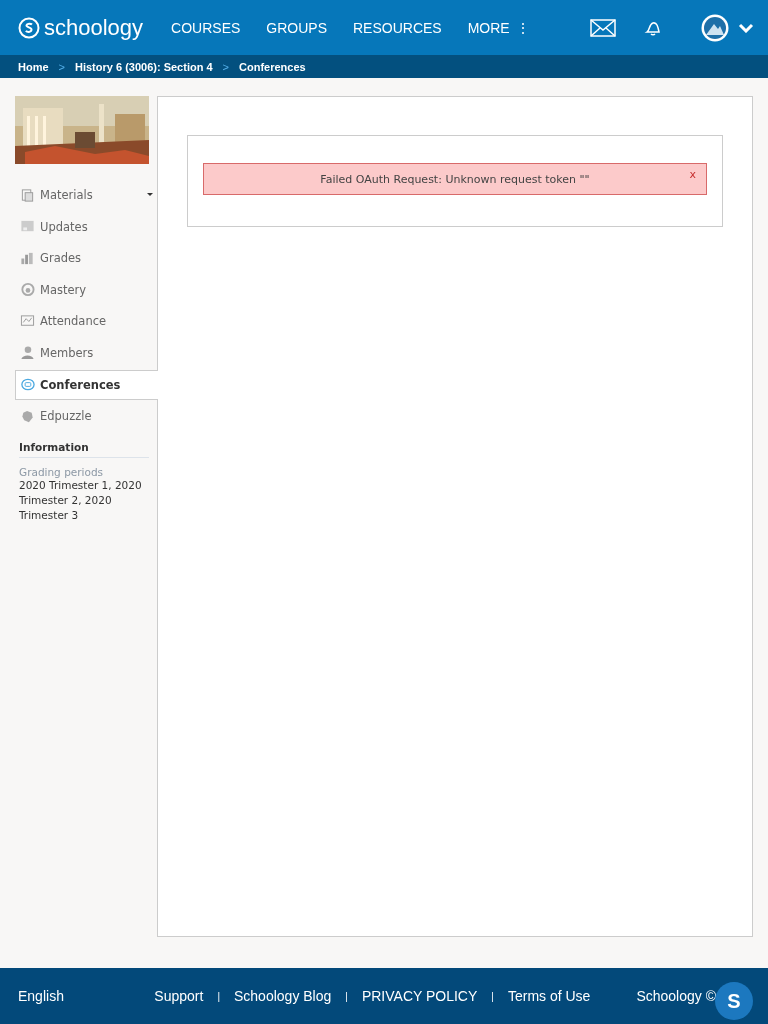 The image size is (768, 1024). What do you see at coordinates (27, 385) in the screenshot?
I see `camera-bubble-icon` at bounding box center [27, 385].